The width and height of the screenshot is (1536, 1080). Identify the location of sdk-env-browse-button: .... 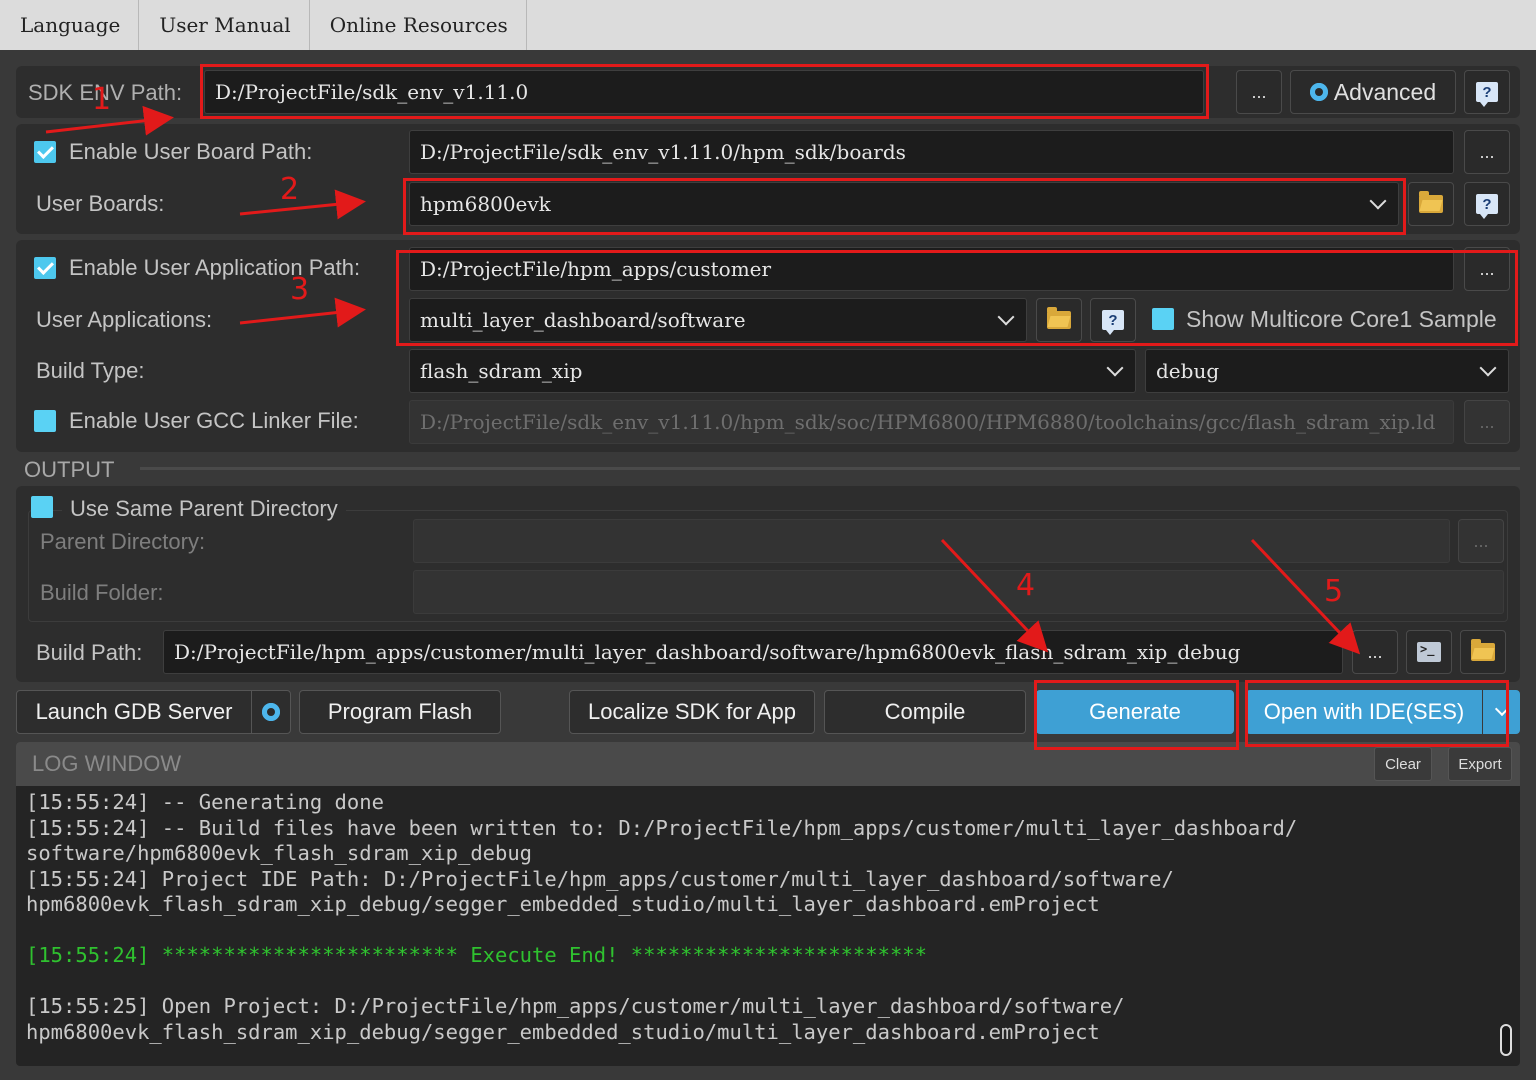
(1259, 92).